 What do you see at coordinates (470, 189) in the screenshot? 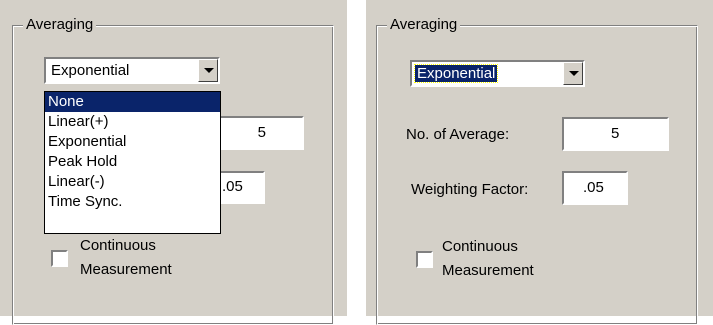
I see `weighting-factor-label: Weighting Factor:` at bounding box center [470, 189].